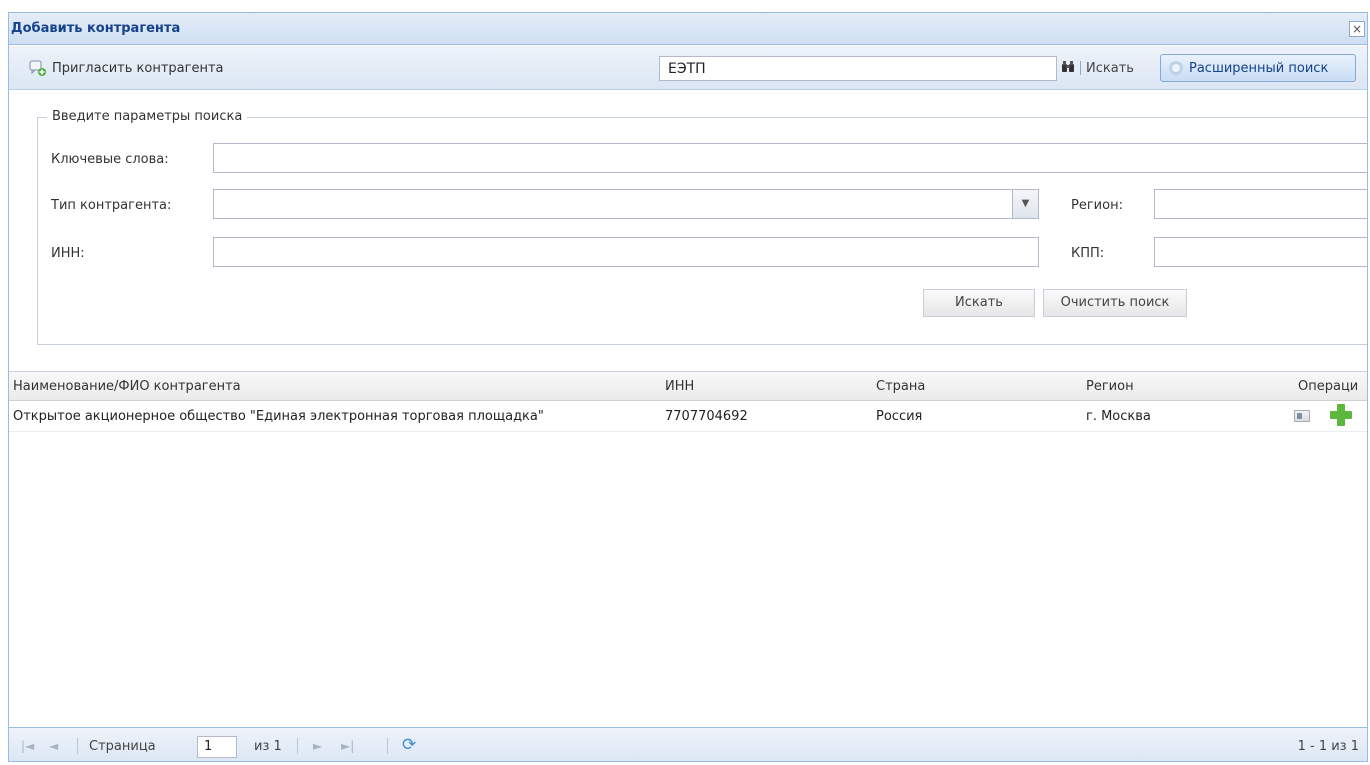  What do you see at coordinates (1110, 68) in the screenshot?
I see `quick-search-label: Искать` at bounding box center [1110, 68].